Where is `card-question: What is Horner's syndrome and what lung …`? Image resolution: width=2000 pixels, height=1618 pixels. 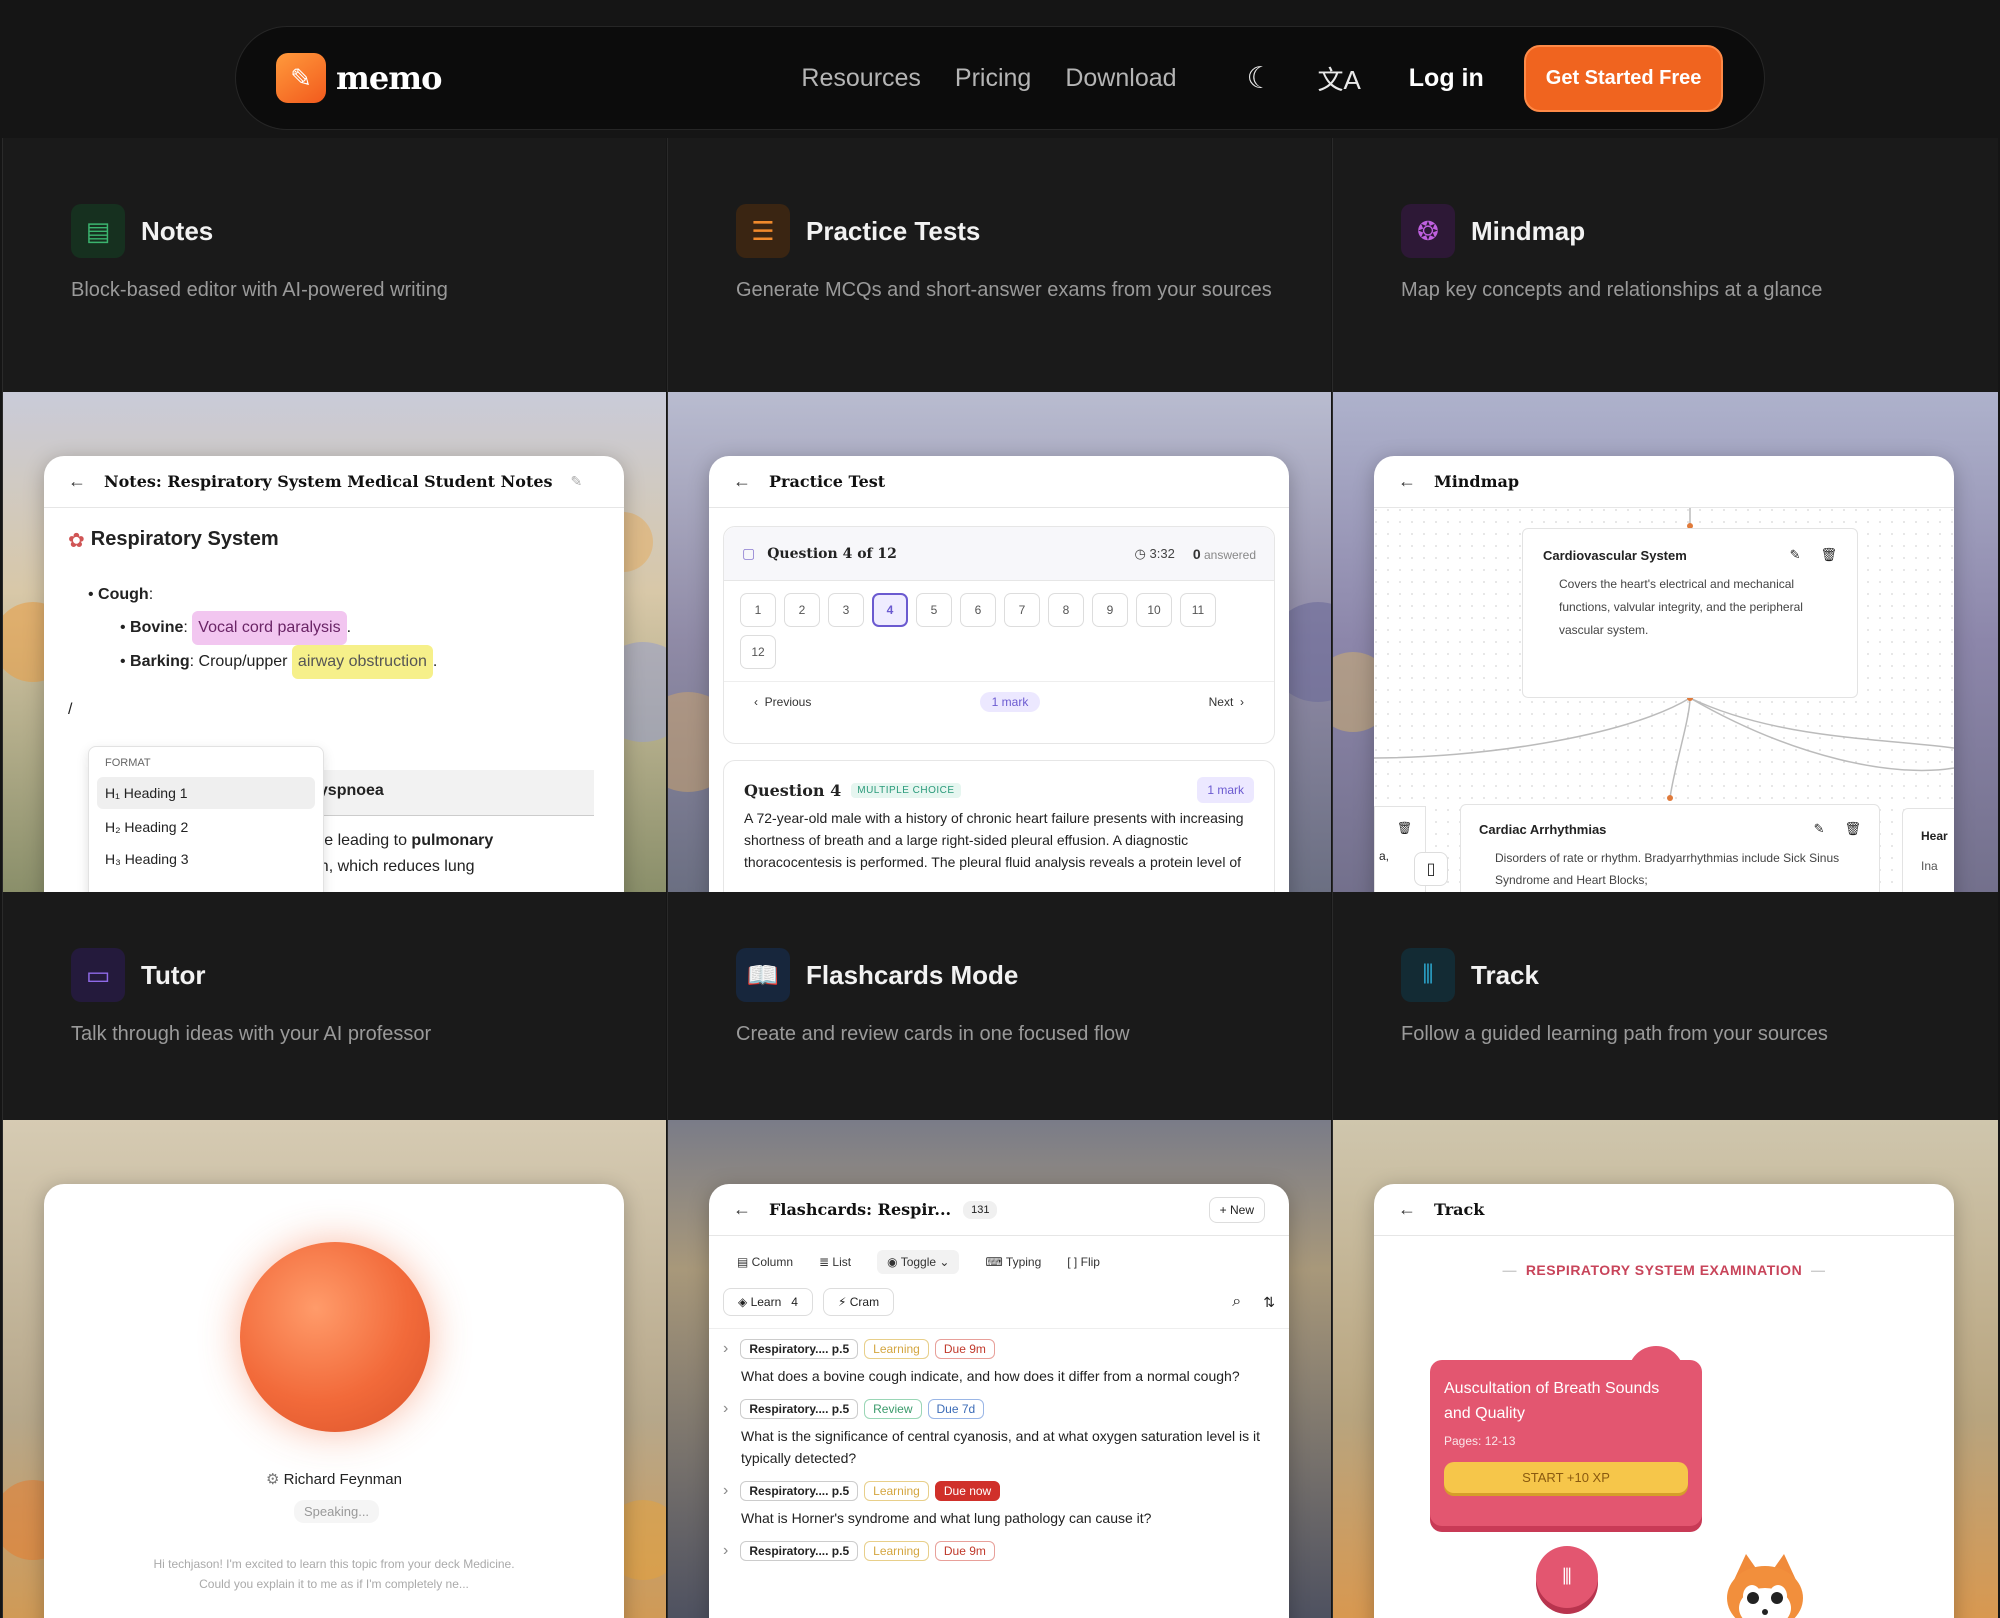 card-question: What is Horner's syndrome and what lung … is located at coordinates (946, 1518).